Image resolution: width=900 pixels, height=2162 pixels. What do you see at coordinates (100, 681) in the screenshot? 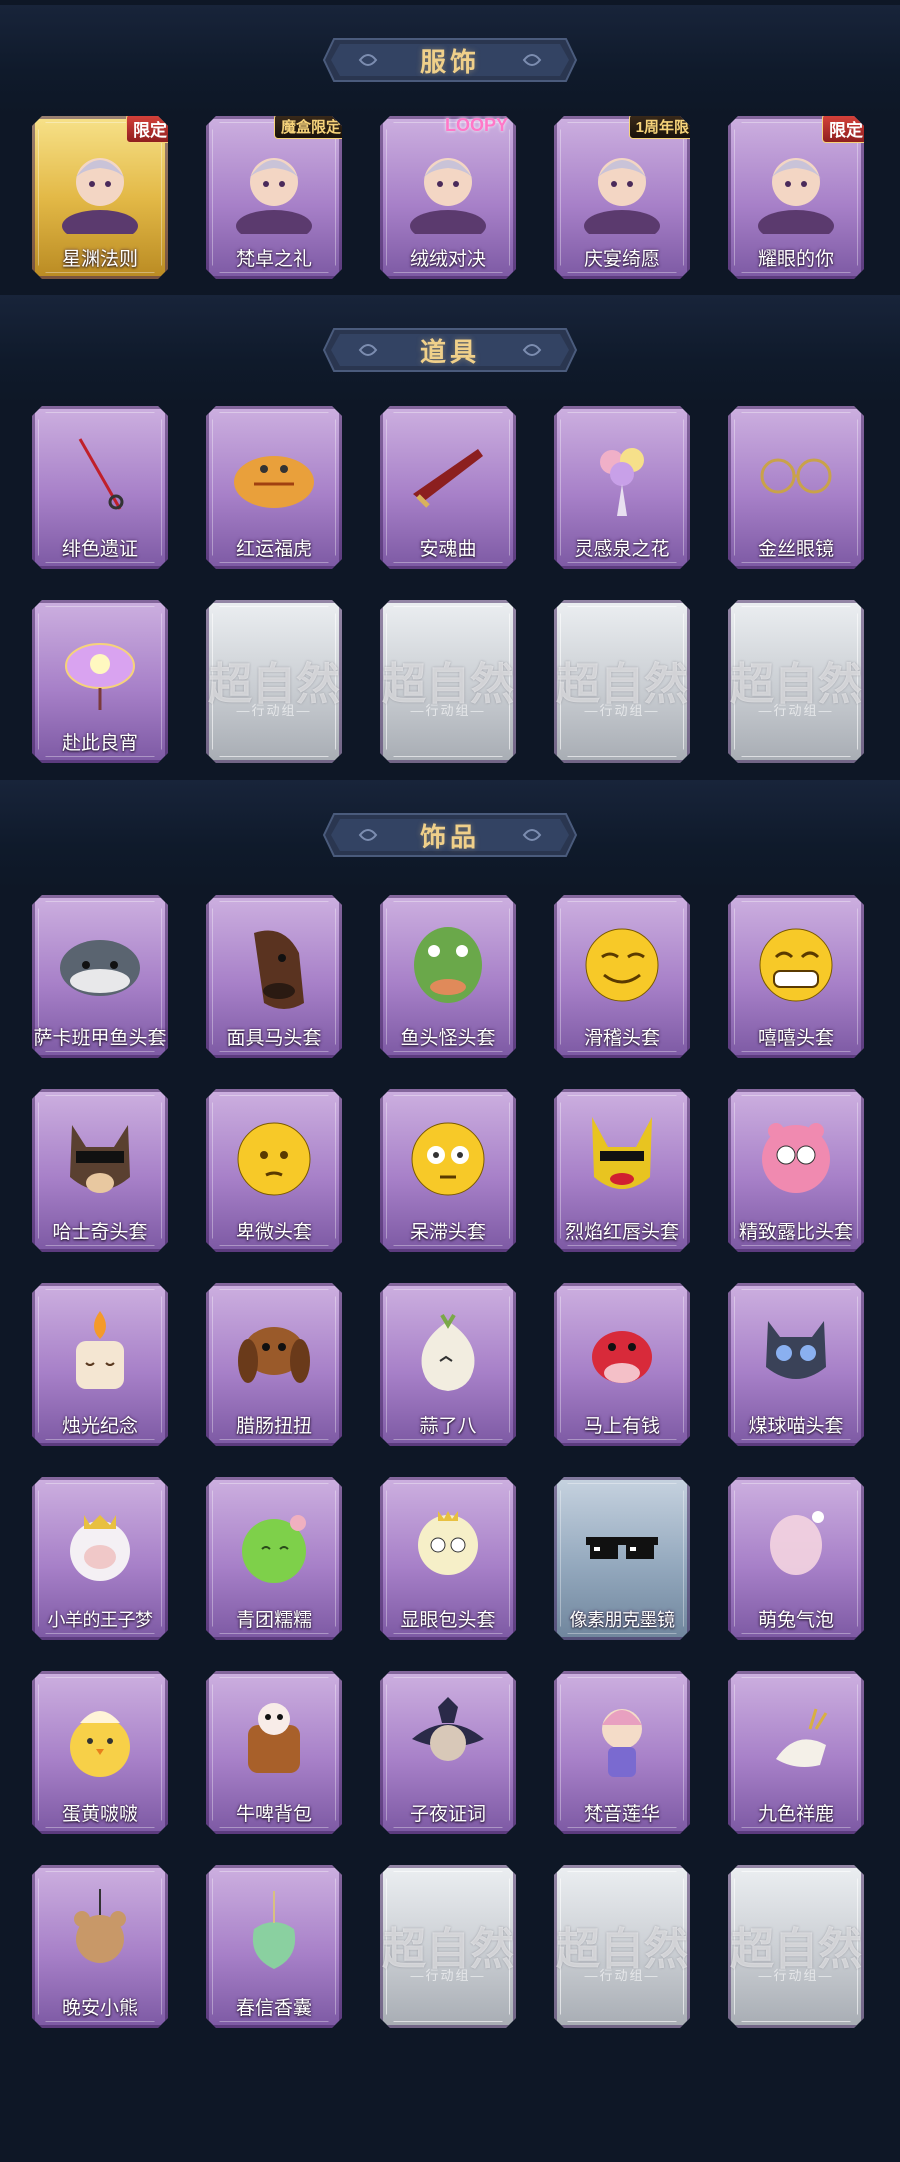
I see `item-card: 赴此良宵` at bounding box center [100, 681].